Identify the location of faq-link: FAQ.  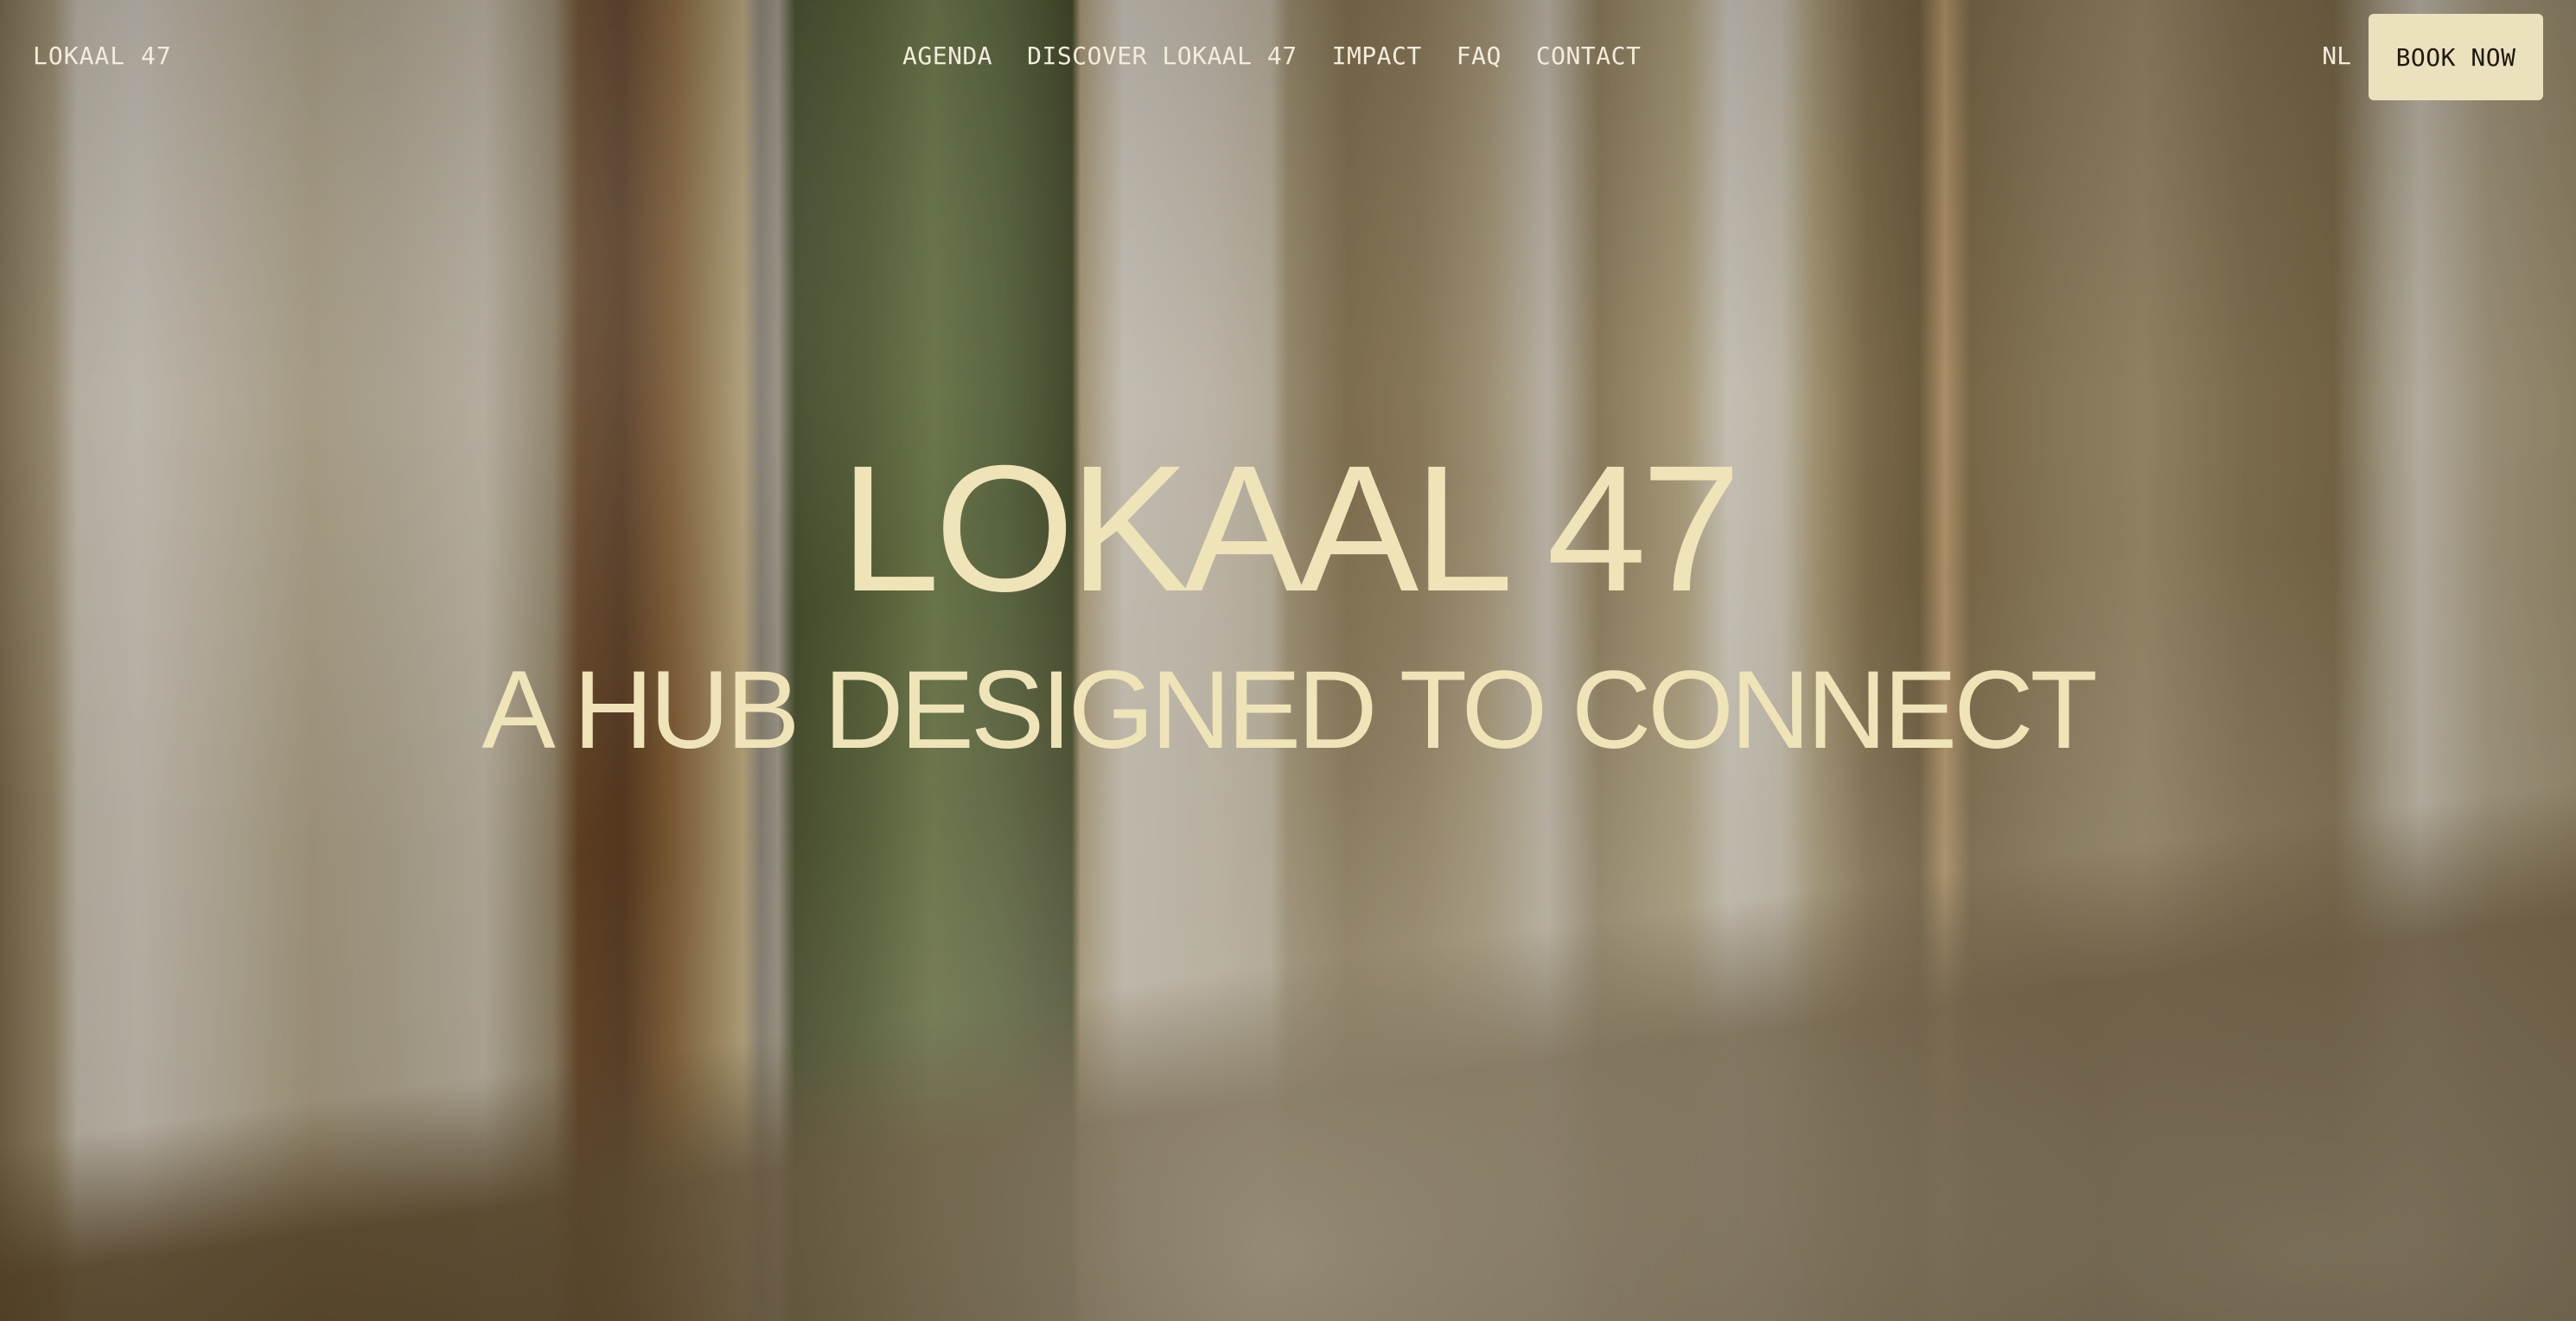
(1479, 55).